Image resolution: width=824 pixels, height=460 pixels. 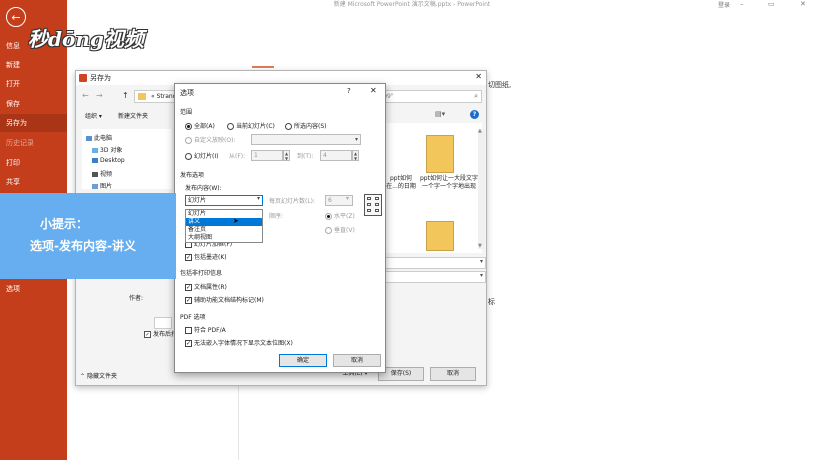 I want to click on hide-folders-toggle: ⌃ 隐藏文件夹, so click(x=98, y=375).